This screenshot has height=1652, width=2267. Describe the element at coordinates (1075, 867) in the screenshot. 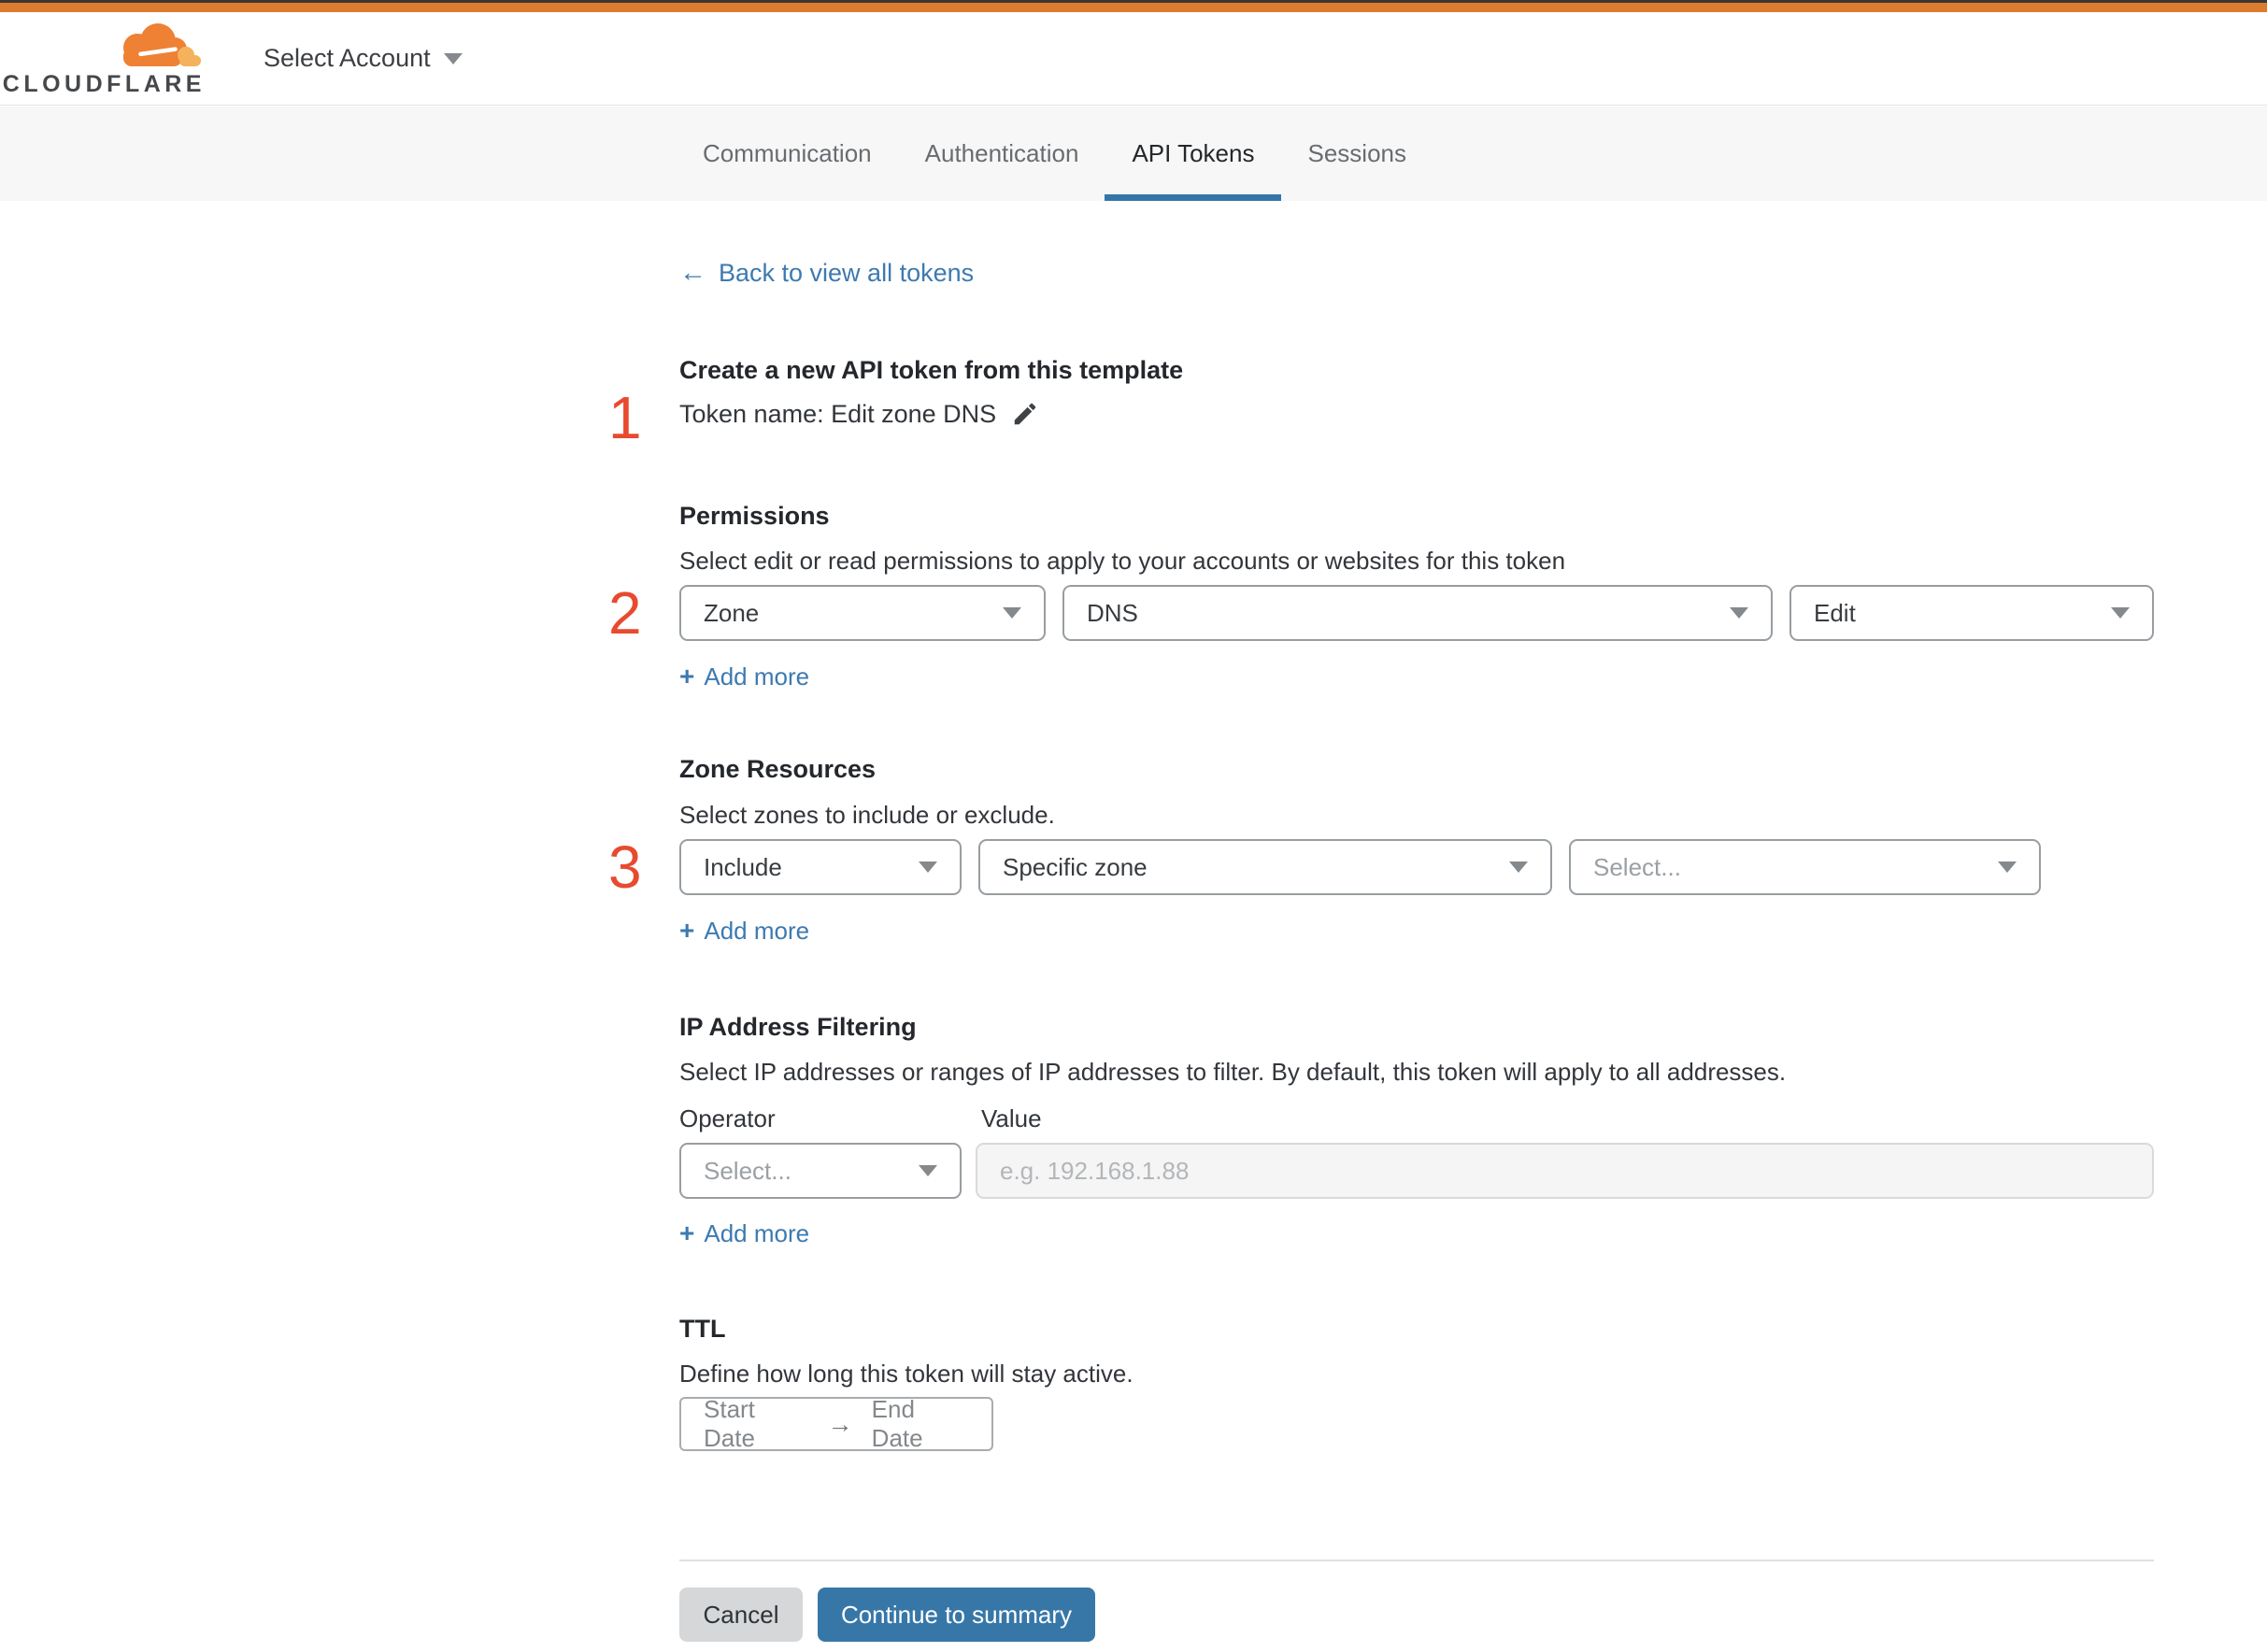

I see `dropdown-value: Specific zone` at that location.